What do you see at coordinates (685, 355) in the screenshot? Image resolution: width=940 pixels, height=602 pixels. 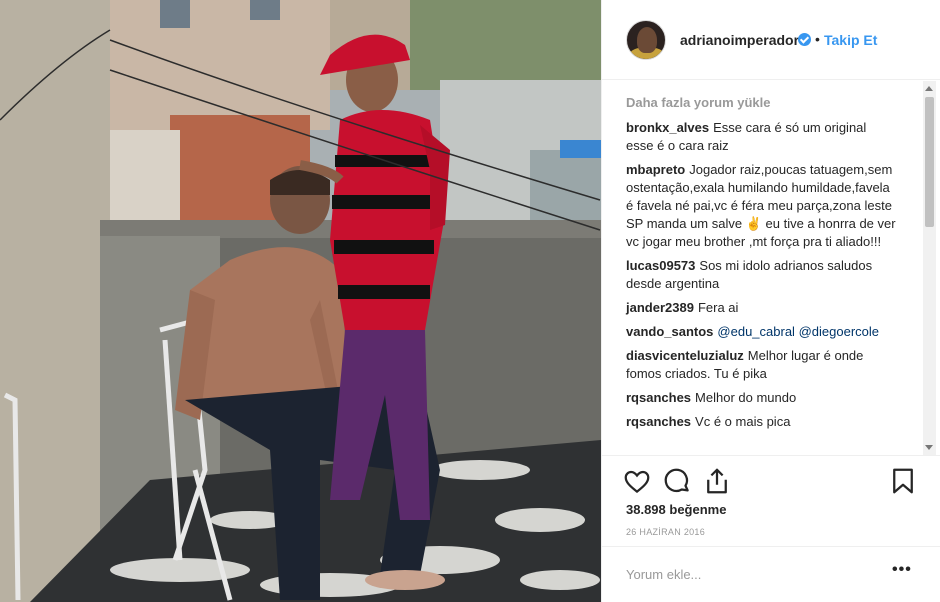 I see `comment-username: diasvicenteluzialuz` at bounding box center [685, 355].